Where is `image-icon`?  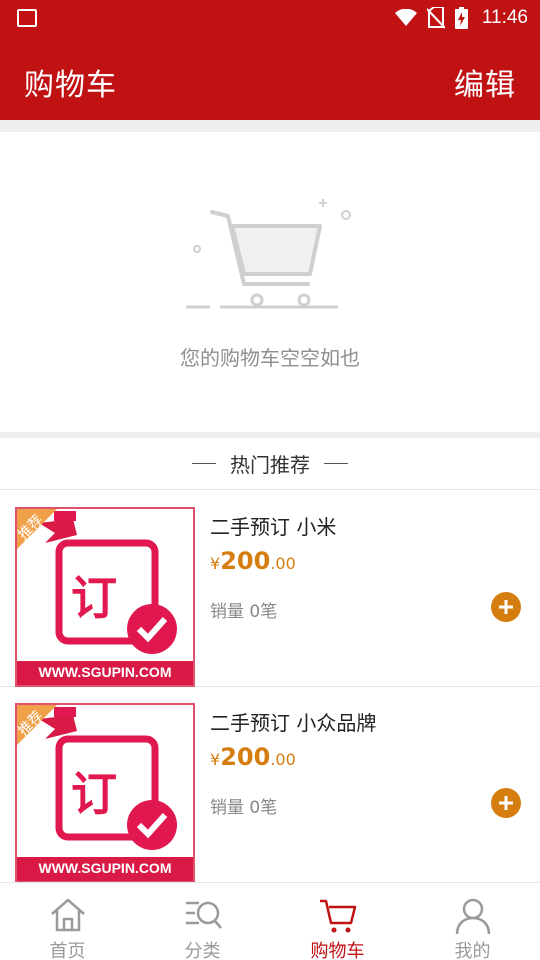
image-icon is located at coordinates (27, 18).